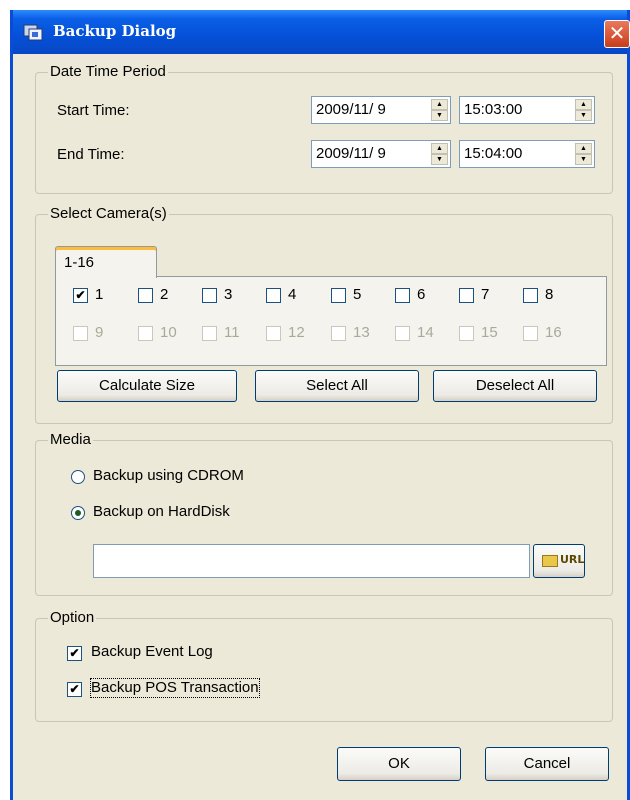 This screenshot has width=630, height=800. I want to click on end-time-field: 15:04:00 ▲ ▼, so click(527, 154).